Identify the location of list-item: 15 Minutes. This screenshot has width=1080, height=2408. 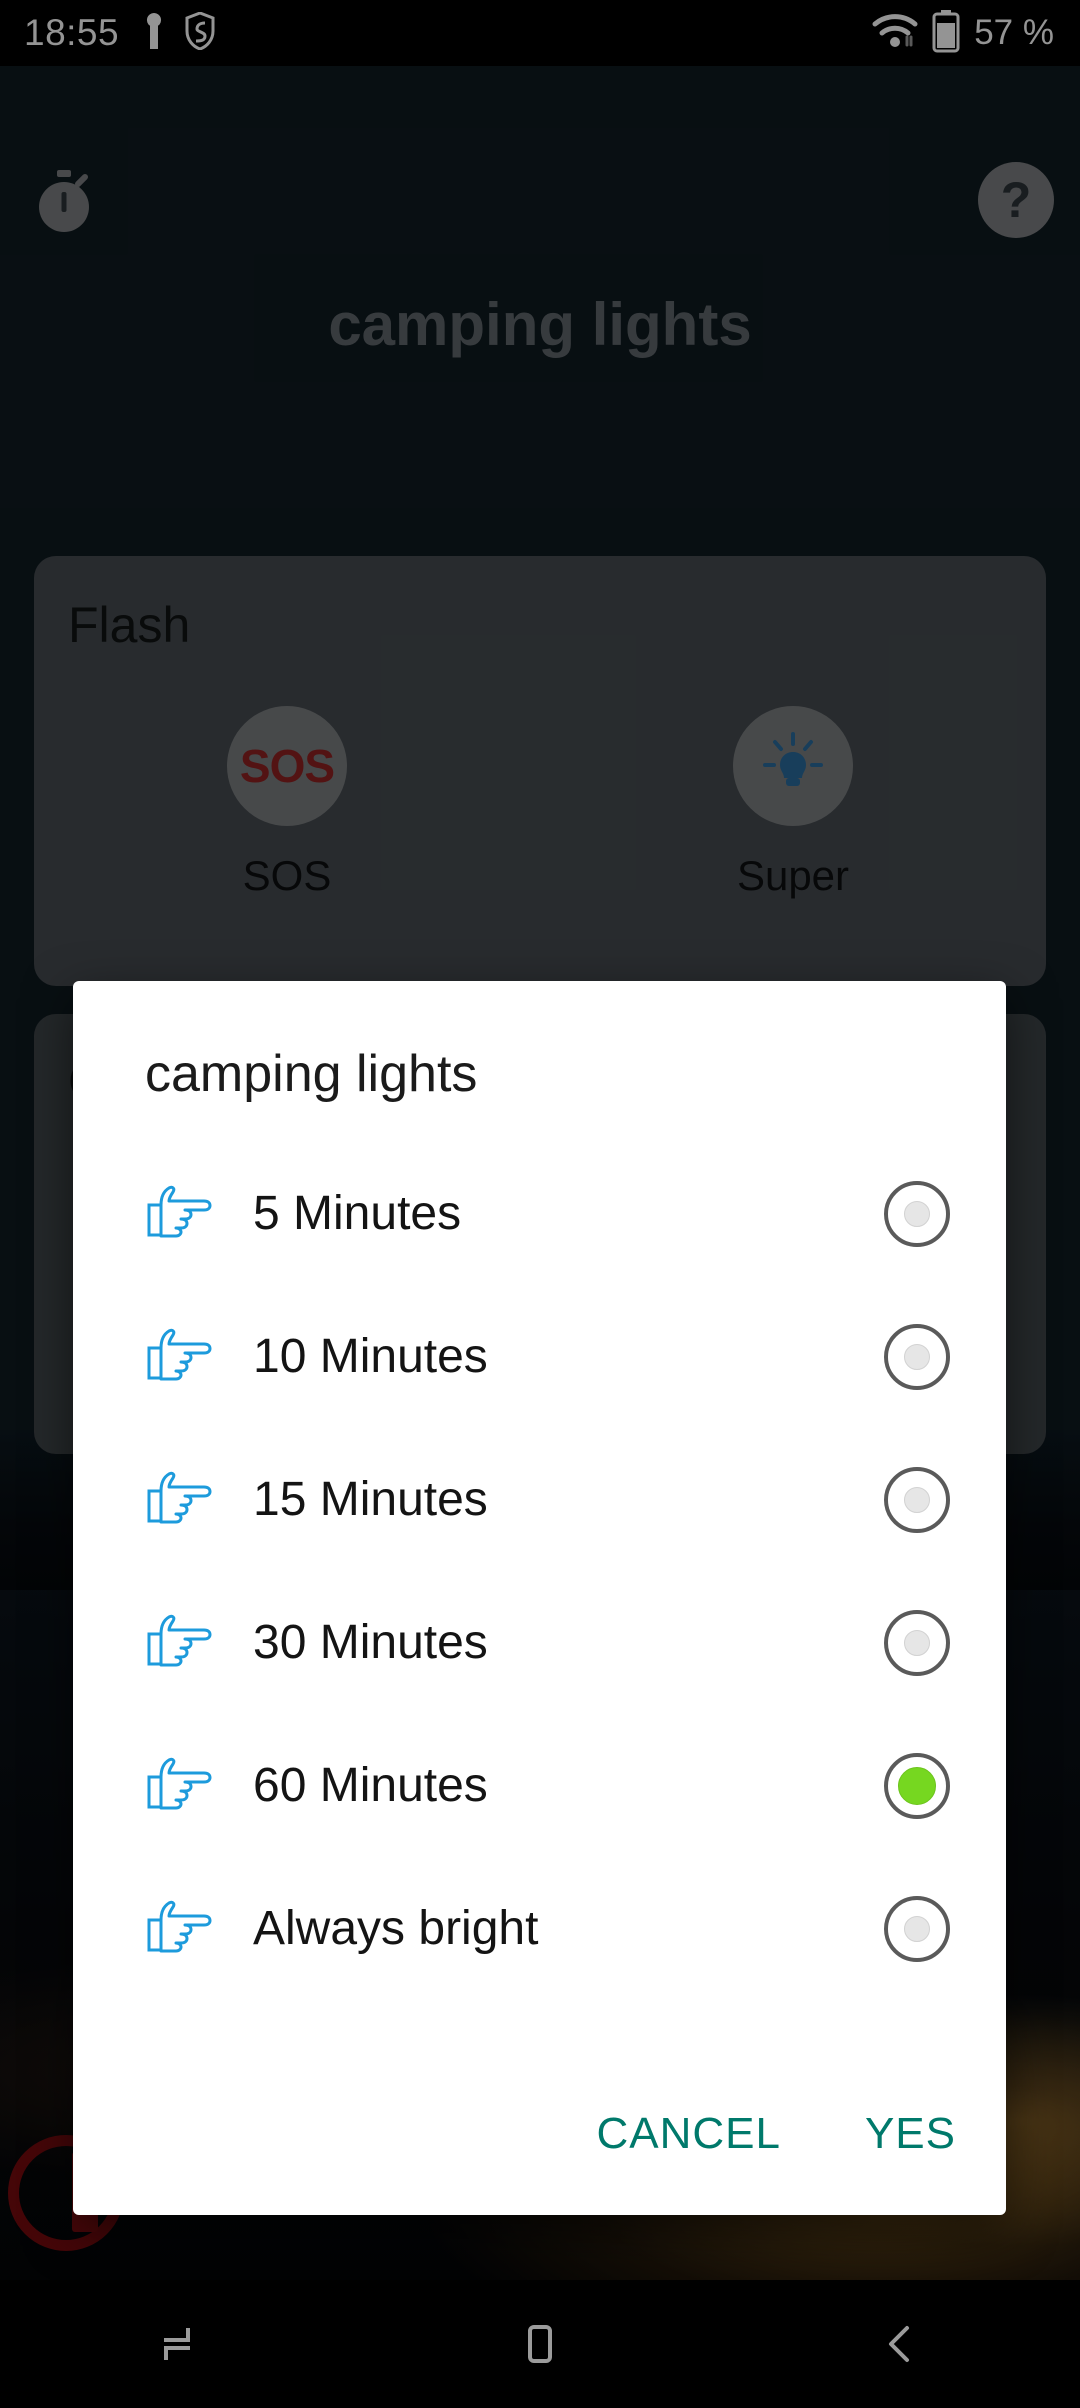
(539, 1499).